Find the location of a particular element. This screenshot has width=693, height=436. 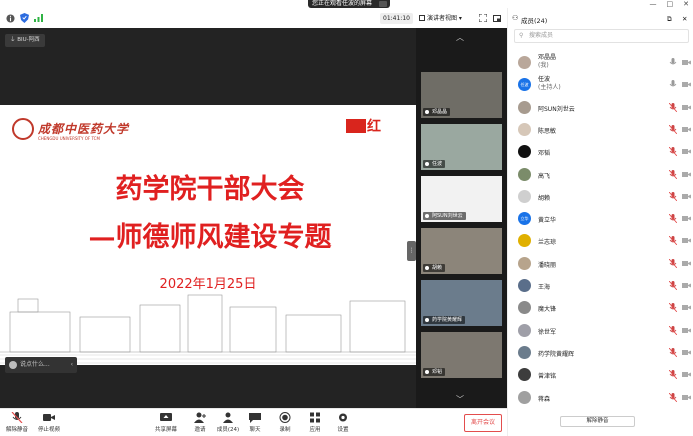

apps-button: 应用 is located at coordinates (315, 422).